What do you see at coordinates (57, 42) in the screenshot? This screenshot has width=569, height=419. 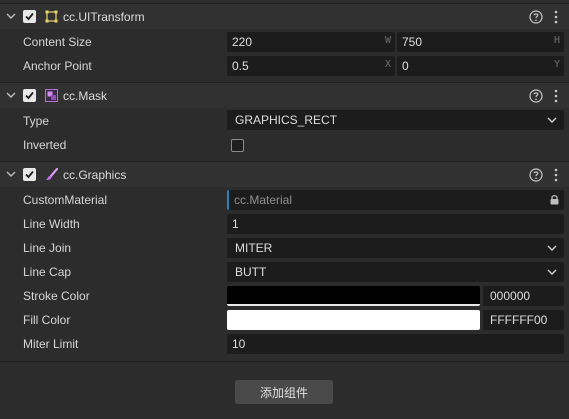 I see `content-size-label: Content Size` at bounding box center [57, 42].